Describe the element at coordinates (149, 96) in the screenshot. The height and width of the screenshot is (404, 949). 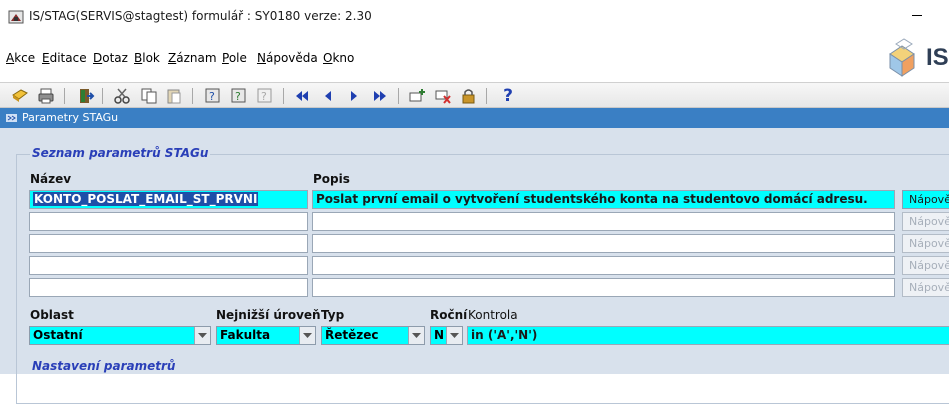
I see `copy-icon` at that location.